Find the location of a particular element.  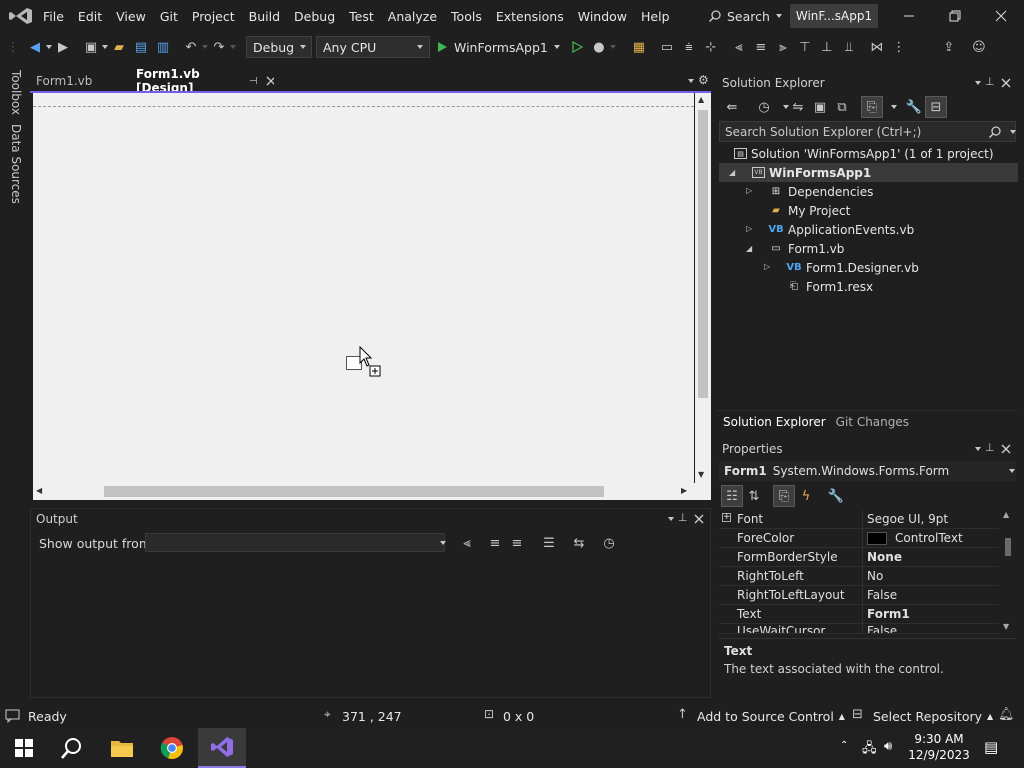

alphabetical-icon: ⇅ is located at coordinates (754, 496).